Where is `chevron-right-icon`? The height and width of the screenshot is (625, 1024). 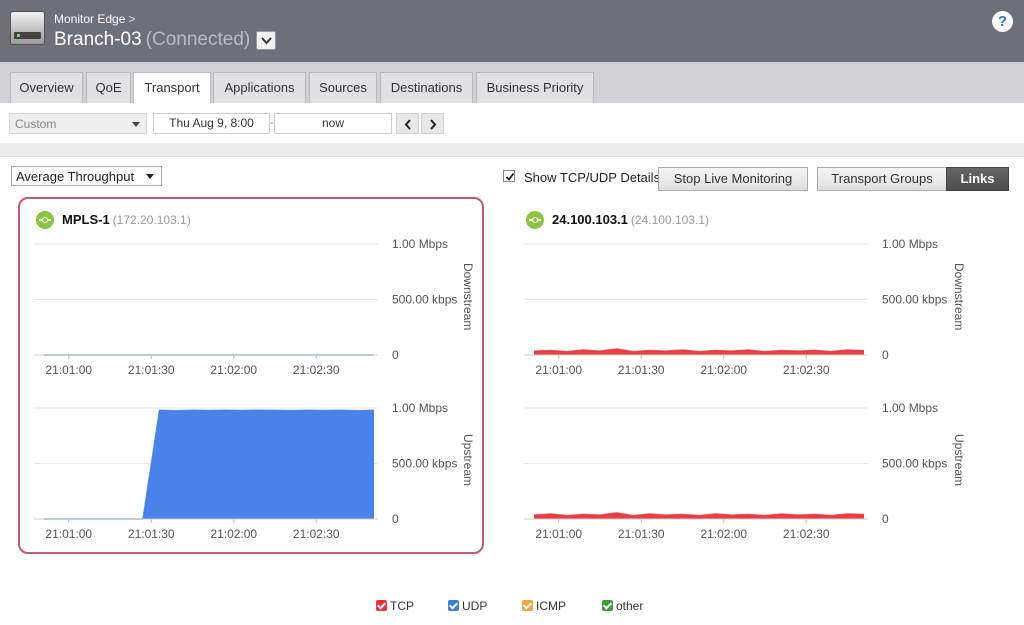 chevron-right-icon is located at coordinates (433, 124).